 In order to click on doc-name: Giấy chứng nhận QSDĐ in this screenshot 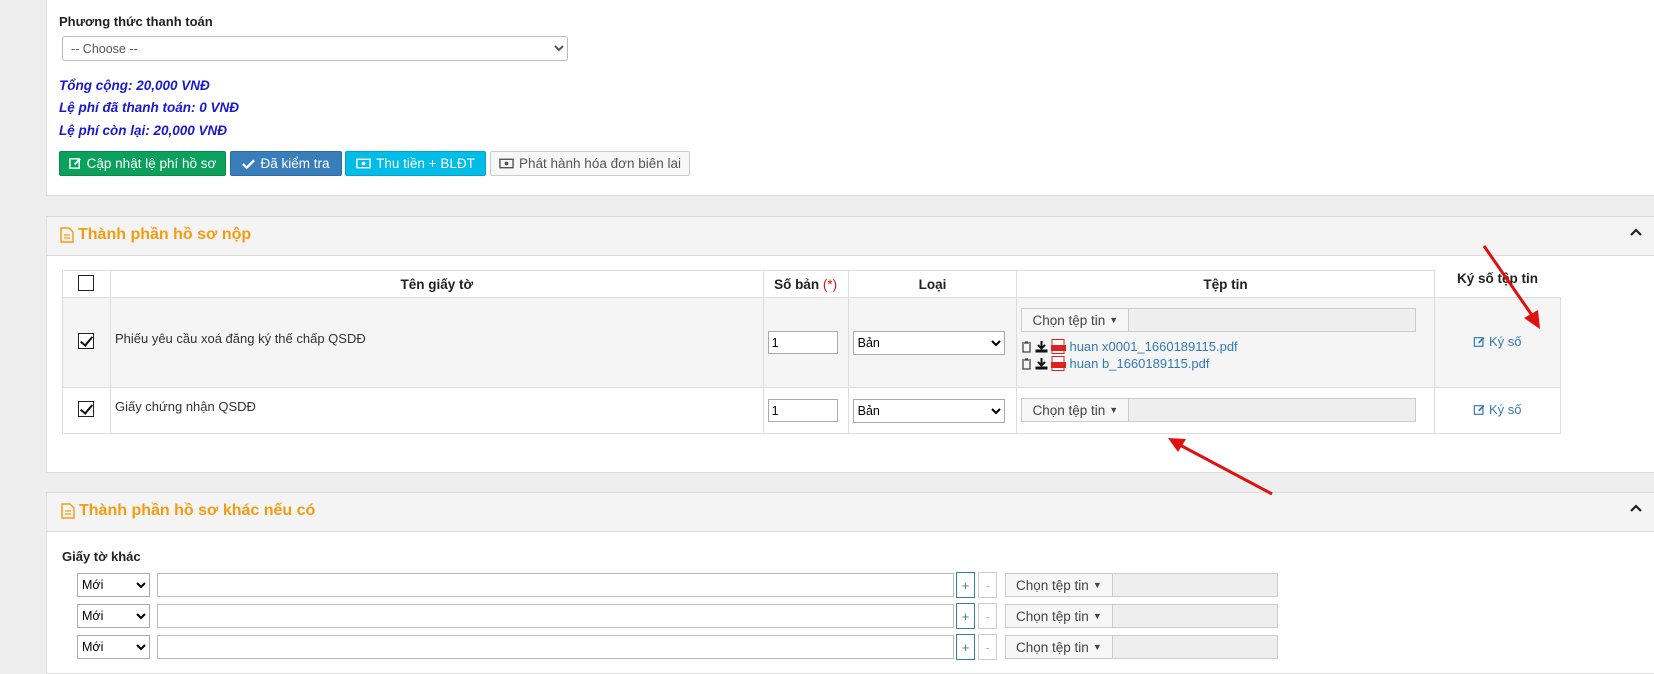, I will do `click(436, 410)`.